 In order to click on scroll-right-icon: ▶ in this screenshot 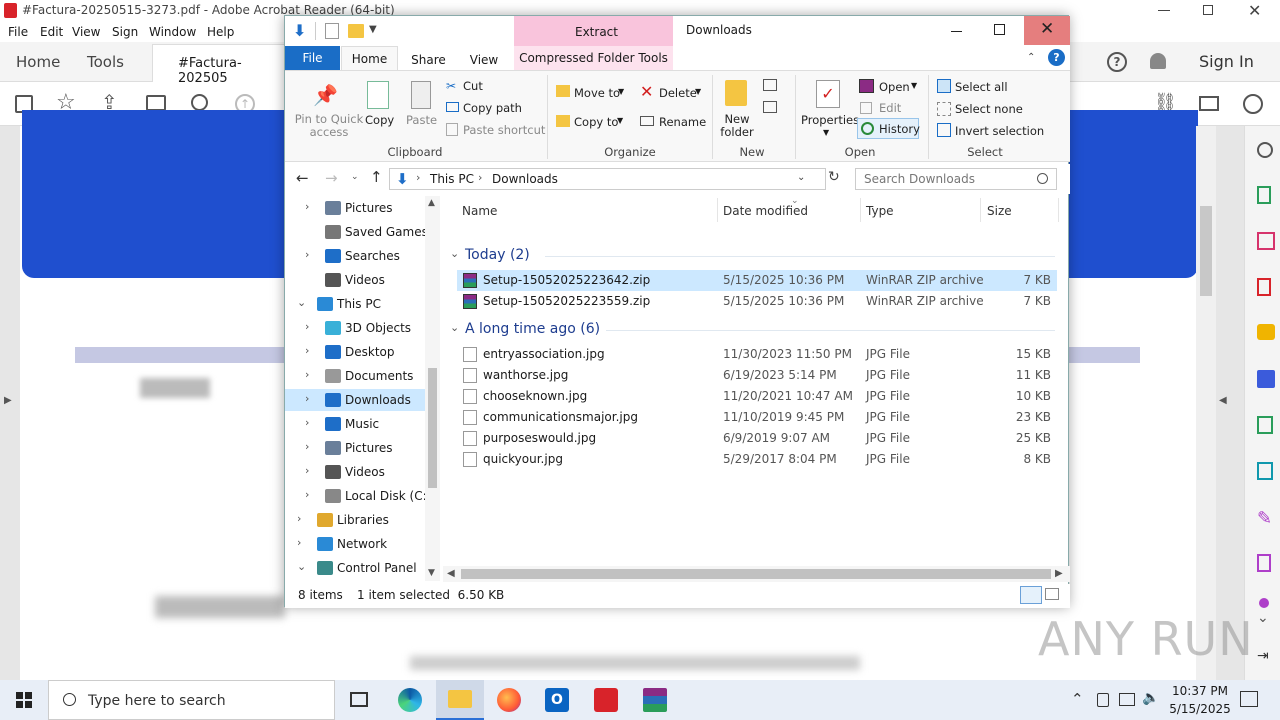, I will do `click(1059, 573)`.